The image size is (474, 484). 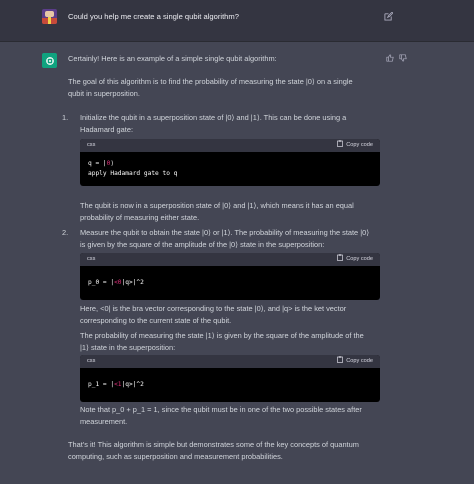 I want to click on code-keyword: <0, so click(x=118, y=282).